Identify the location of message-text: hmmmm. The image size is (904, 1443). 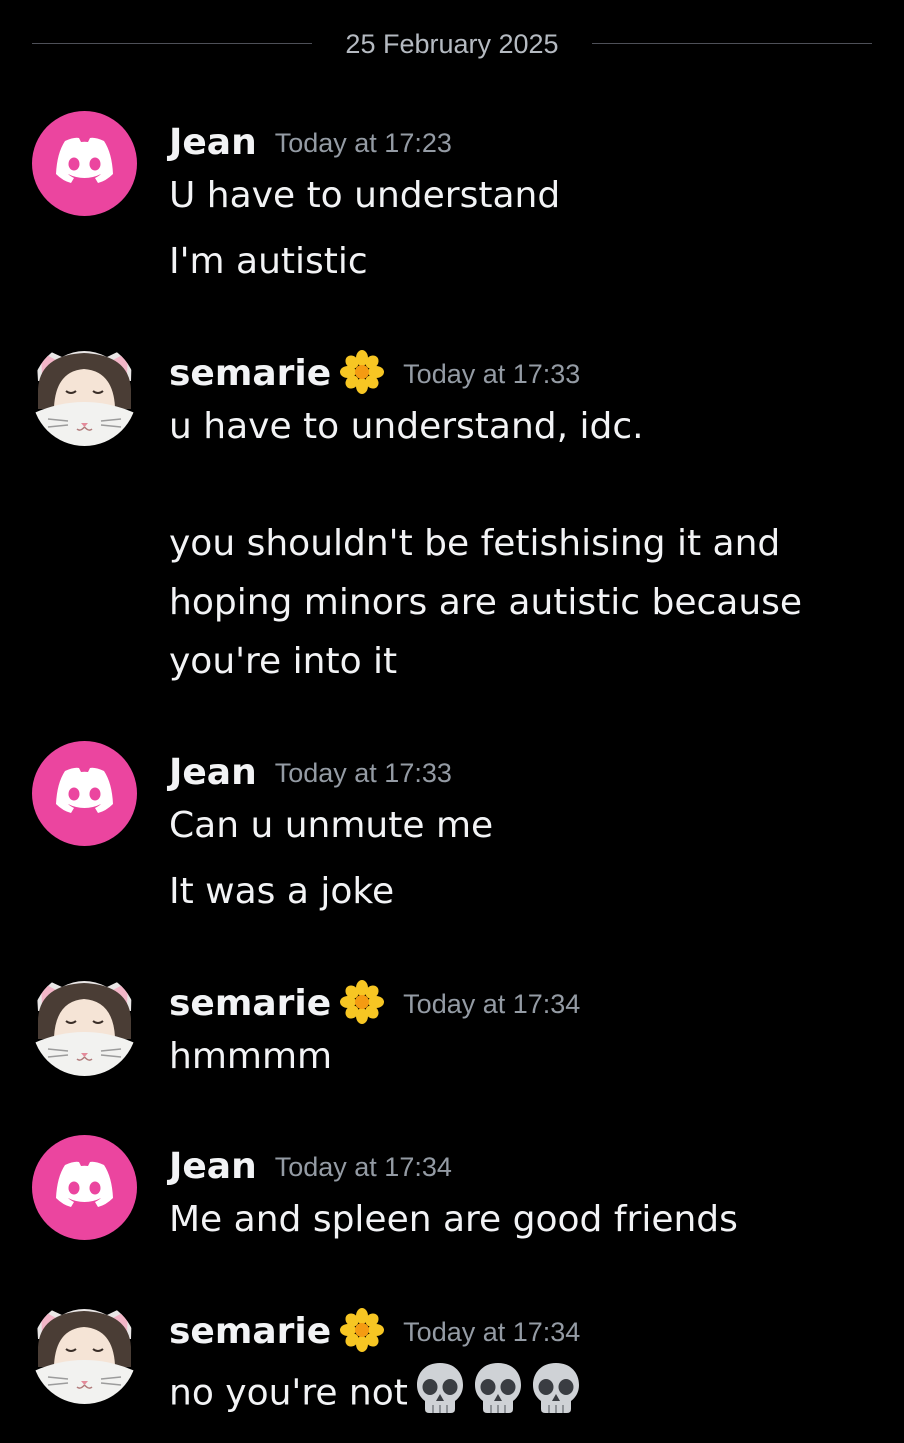
(251, 1056).